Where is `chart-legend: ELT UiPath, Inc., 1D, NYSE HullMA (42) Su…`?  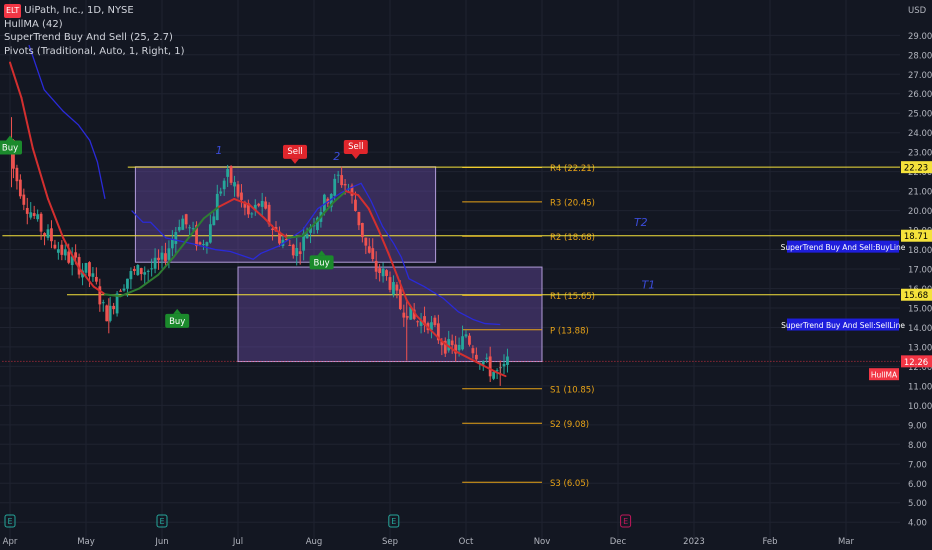 chart-legend: ELT UiPath, Inc., 1D, NYSE HullMA (42) Su… is located at coordinates (94, 31).